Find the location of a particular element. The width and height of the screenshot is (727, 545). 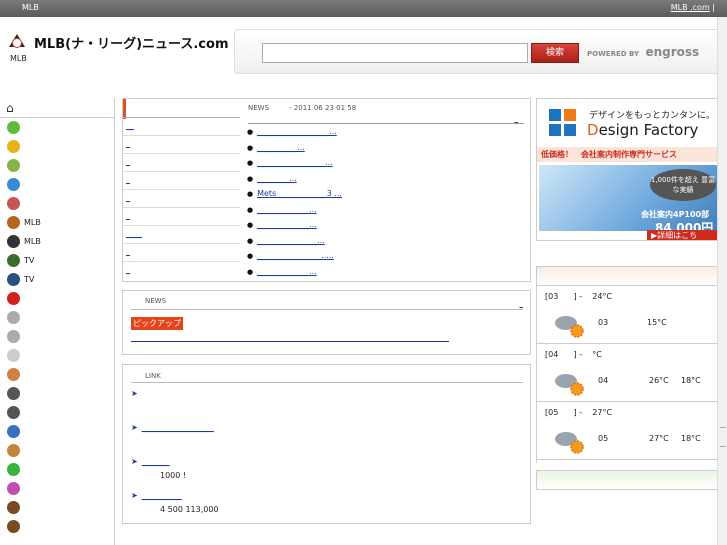

powered-by: POWERED BY engross is located at coordinates (643, 52).